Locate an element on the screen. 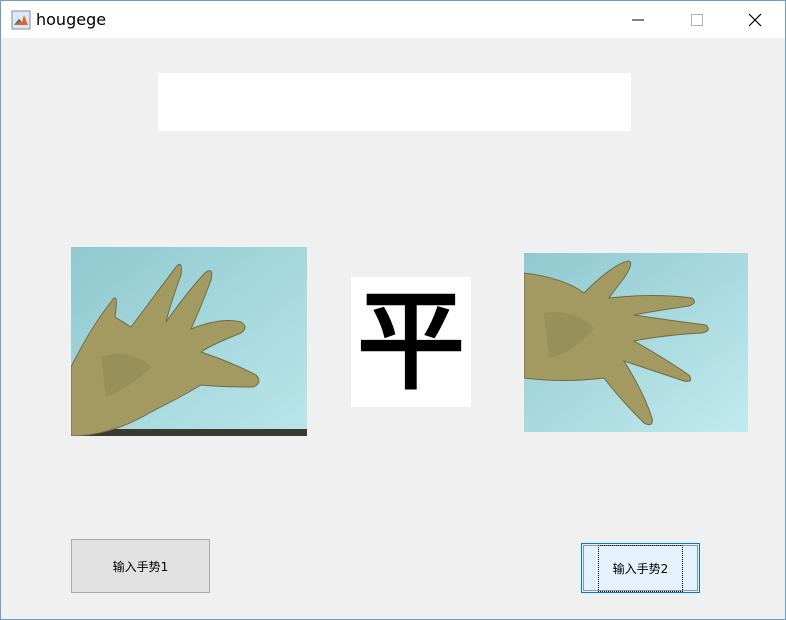 This screenshot has height=620, width=786. result-text-display is located at coordinates (394, 102).